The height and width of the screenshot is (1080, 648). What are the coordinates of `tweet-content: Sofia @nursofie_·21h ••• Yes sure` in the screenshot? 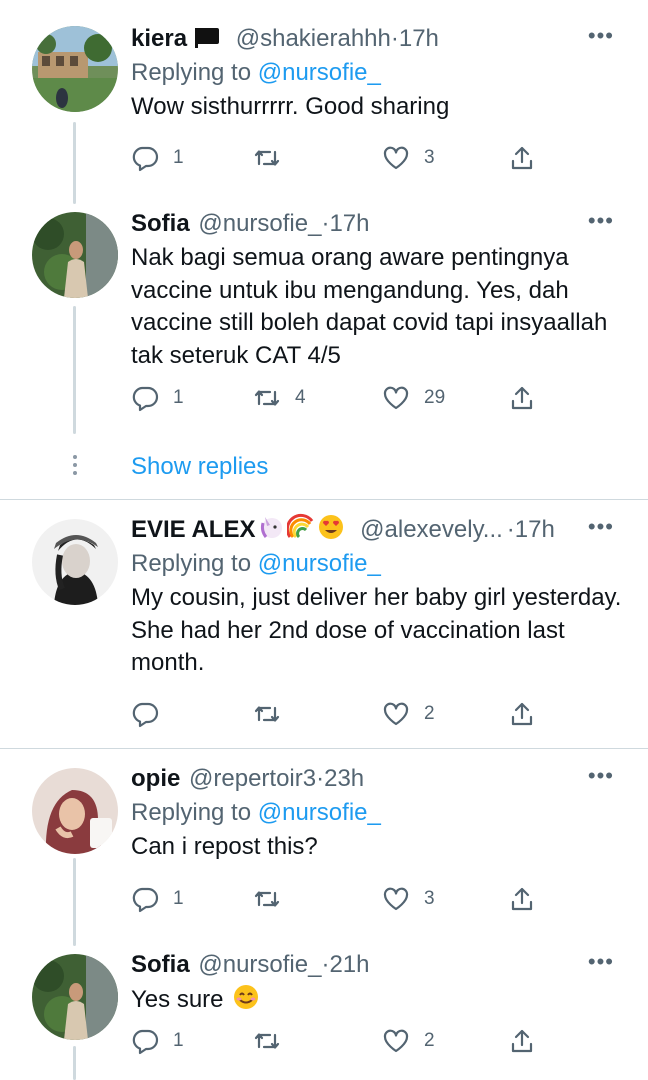 It's located at (376, 982).